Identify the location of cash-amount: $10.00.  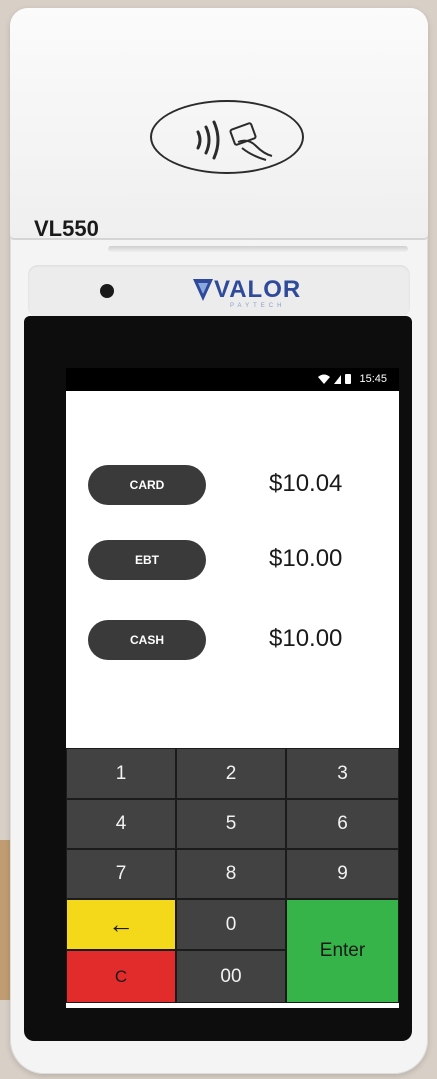
(306, 638).